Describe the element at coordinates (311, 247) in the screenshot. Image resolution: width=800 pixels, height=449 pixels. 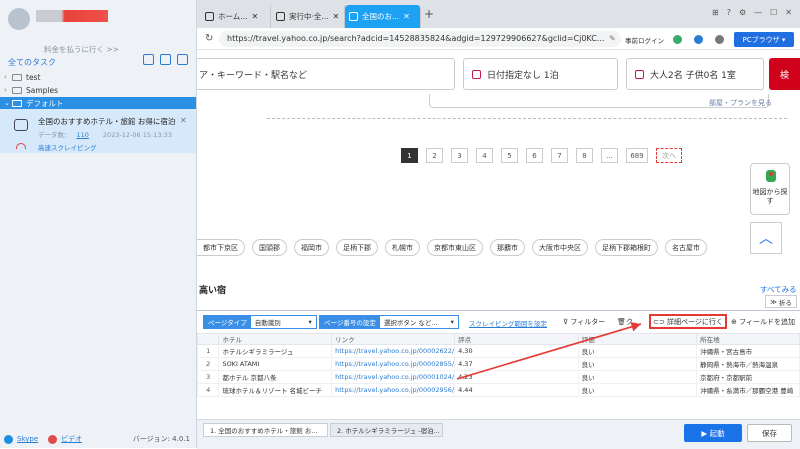
I see `area-chip: 福岡市` at that location.